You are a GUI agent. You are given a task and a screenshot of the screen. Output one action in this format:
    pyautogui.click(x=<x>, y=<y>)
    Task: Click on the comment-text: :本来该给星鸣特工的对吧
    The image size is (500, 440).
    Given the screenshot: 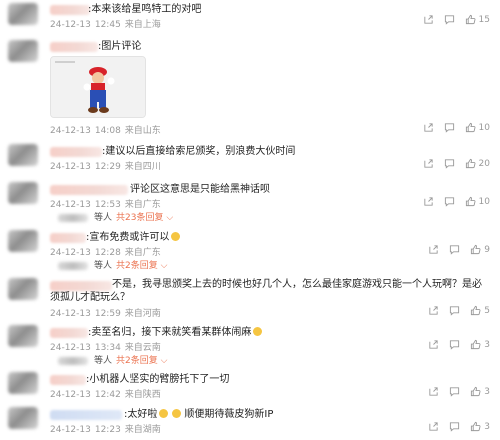 What is the action you would take?
    pyautogui.click(x=145, y=9)
    